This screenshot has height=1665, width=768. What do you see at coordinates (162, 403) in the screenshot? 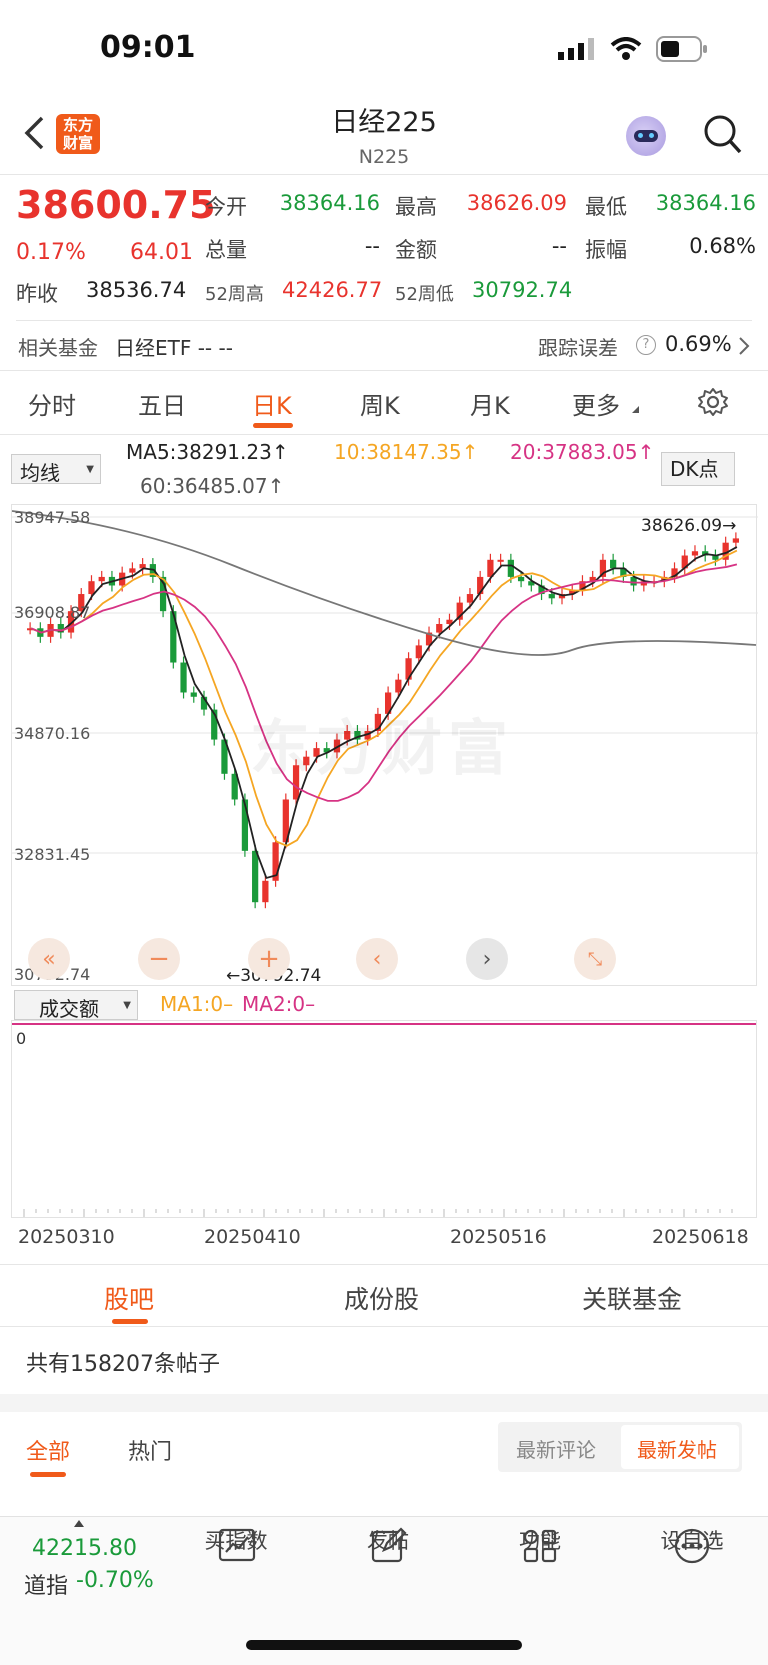
I see `tab-five-day: 五日` at bounding box center [162, 403].